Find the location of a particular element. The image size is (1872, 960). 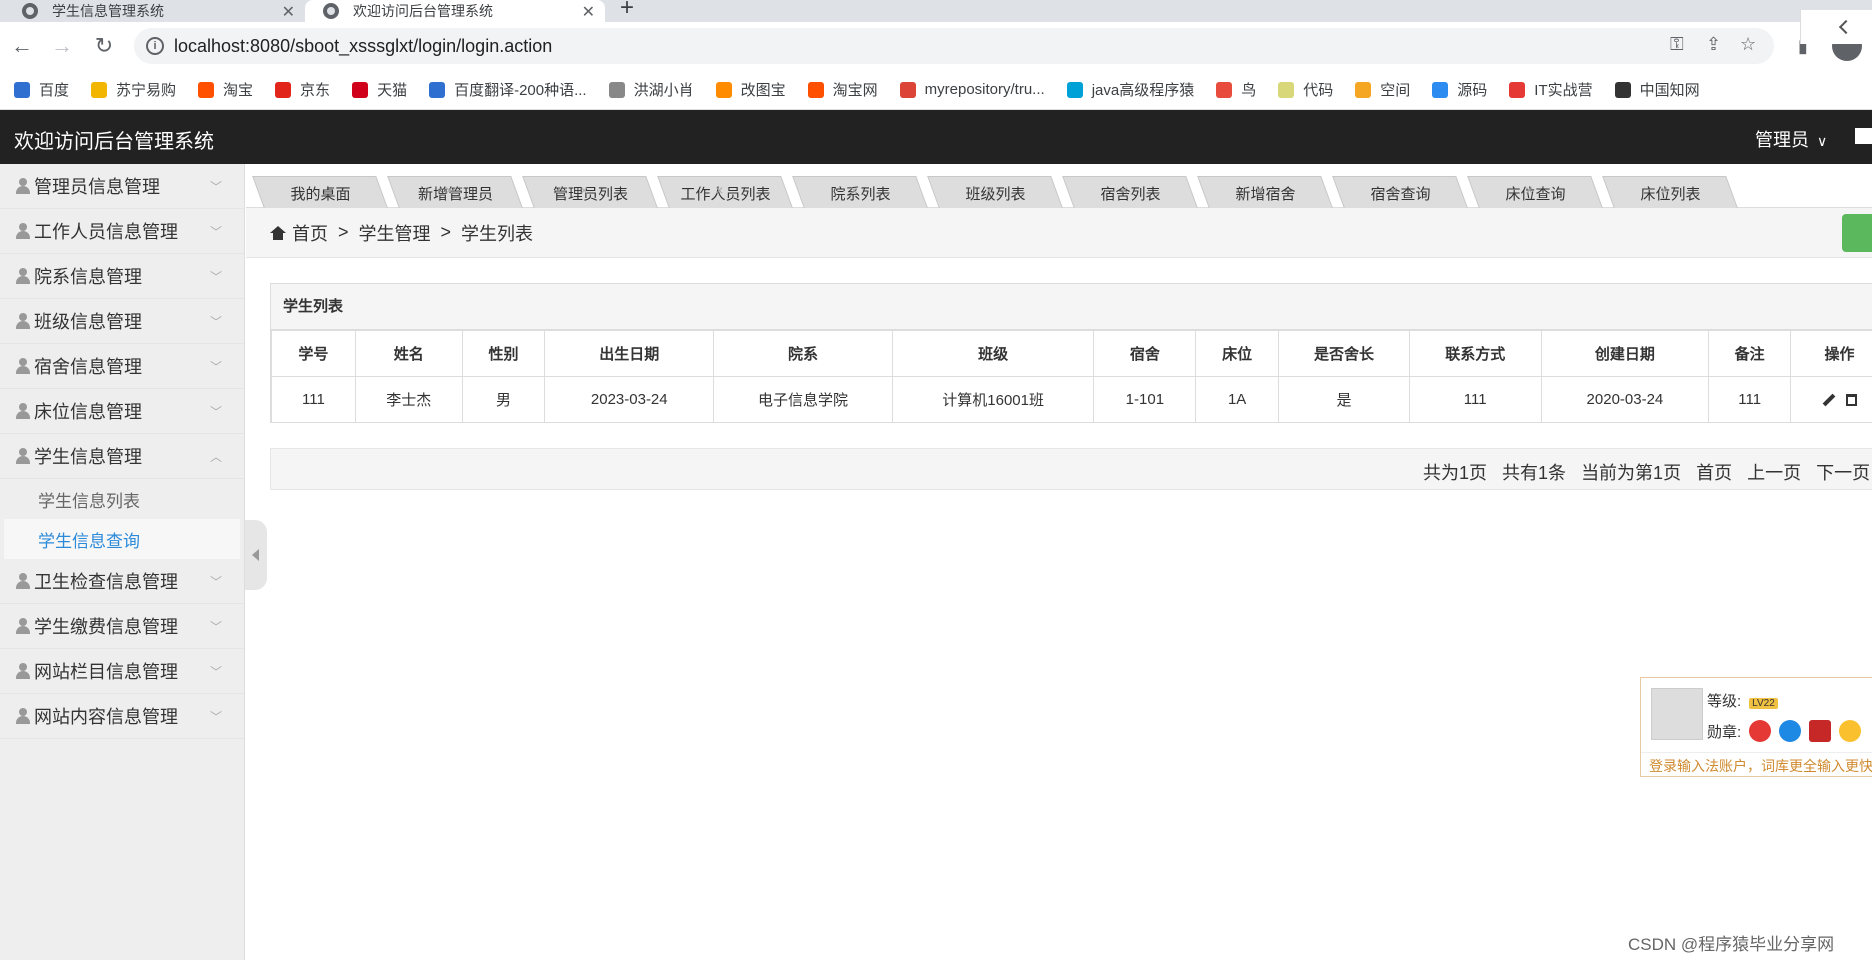

column-header: 出生日期 is located at coordinates (629, 353).